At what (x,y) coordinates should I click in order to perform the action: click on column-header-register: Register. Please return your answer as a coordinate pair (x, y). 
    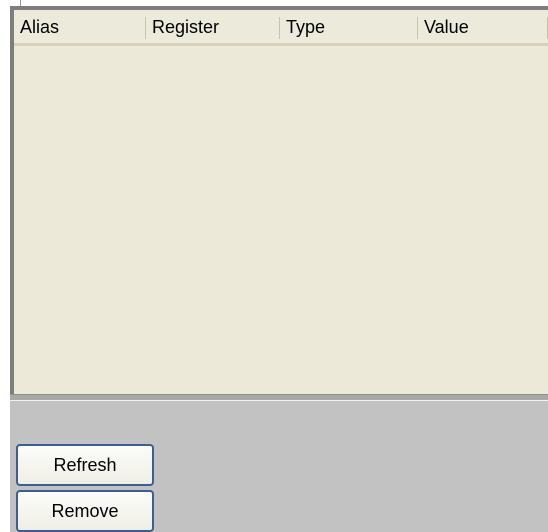
    Looking at the image, I should click on (213, 26).